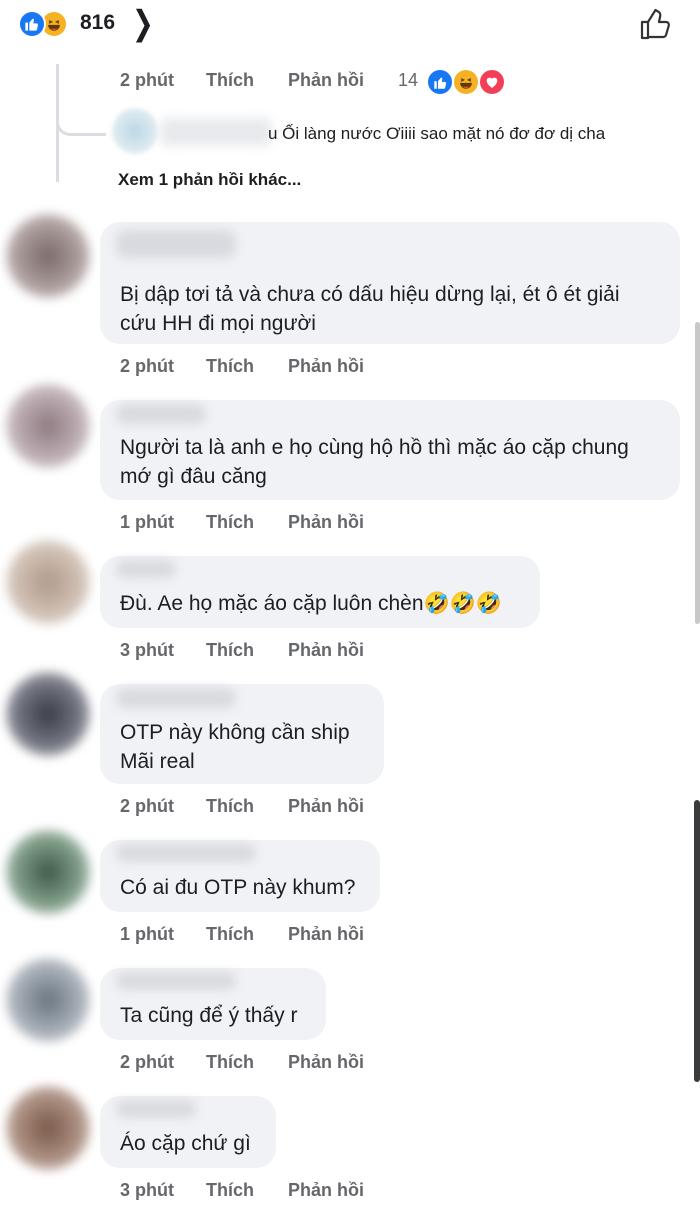  I want to click on comment-actions: 2 phút Thích Phản hồi 14, so click(269, 80).